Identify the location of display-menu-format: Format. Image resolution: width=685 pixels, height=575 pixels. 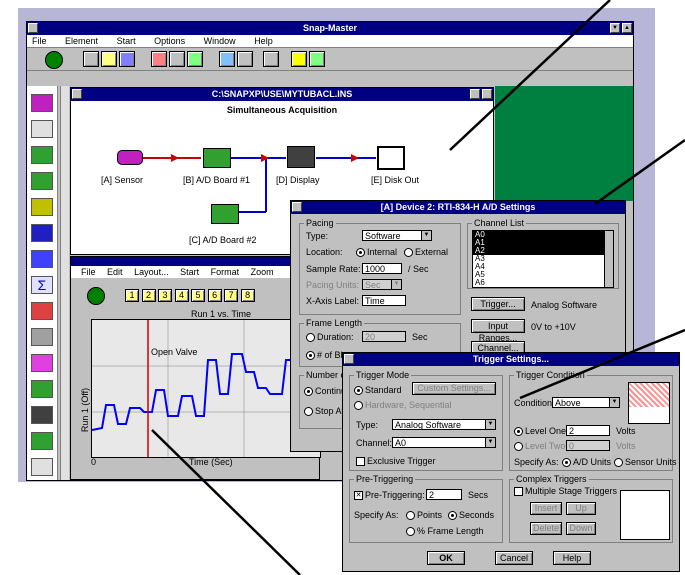
(225, 272).